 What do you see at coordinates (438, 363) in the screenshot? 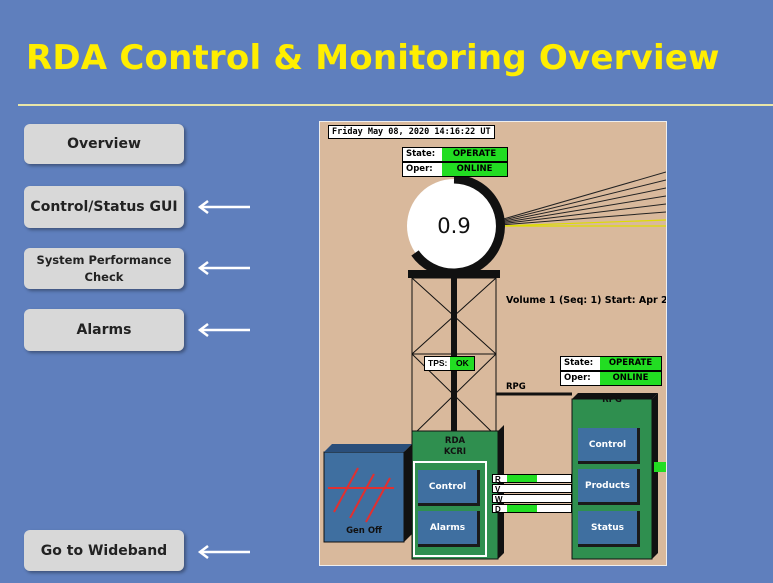
I see `tps-label: TPS:` at bounding box center [438, 363].